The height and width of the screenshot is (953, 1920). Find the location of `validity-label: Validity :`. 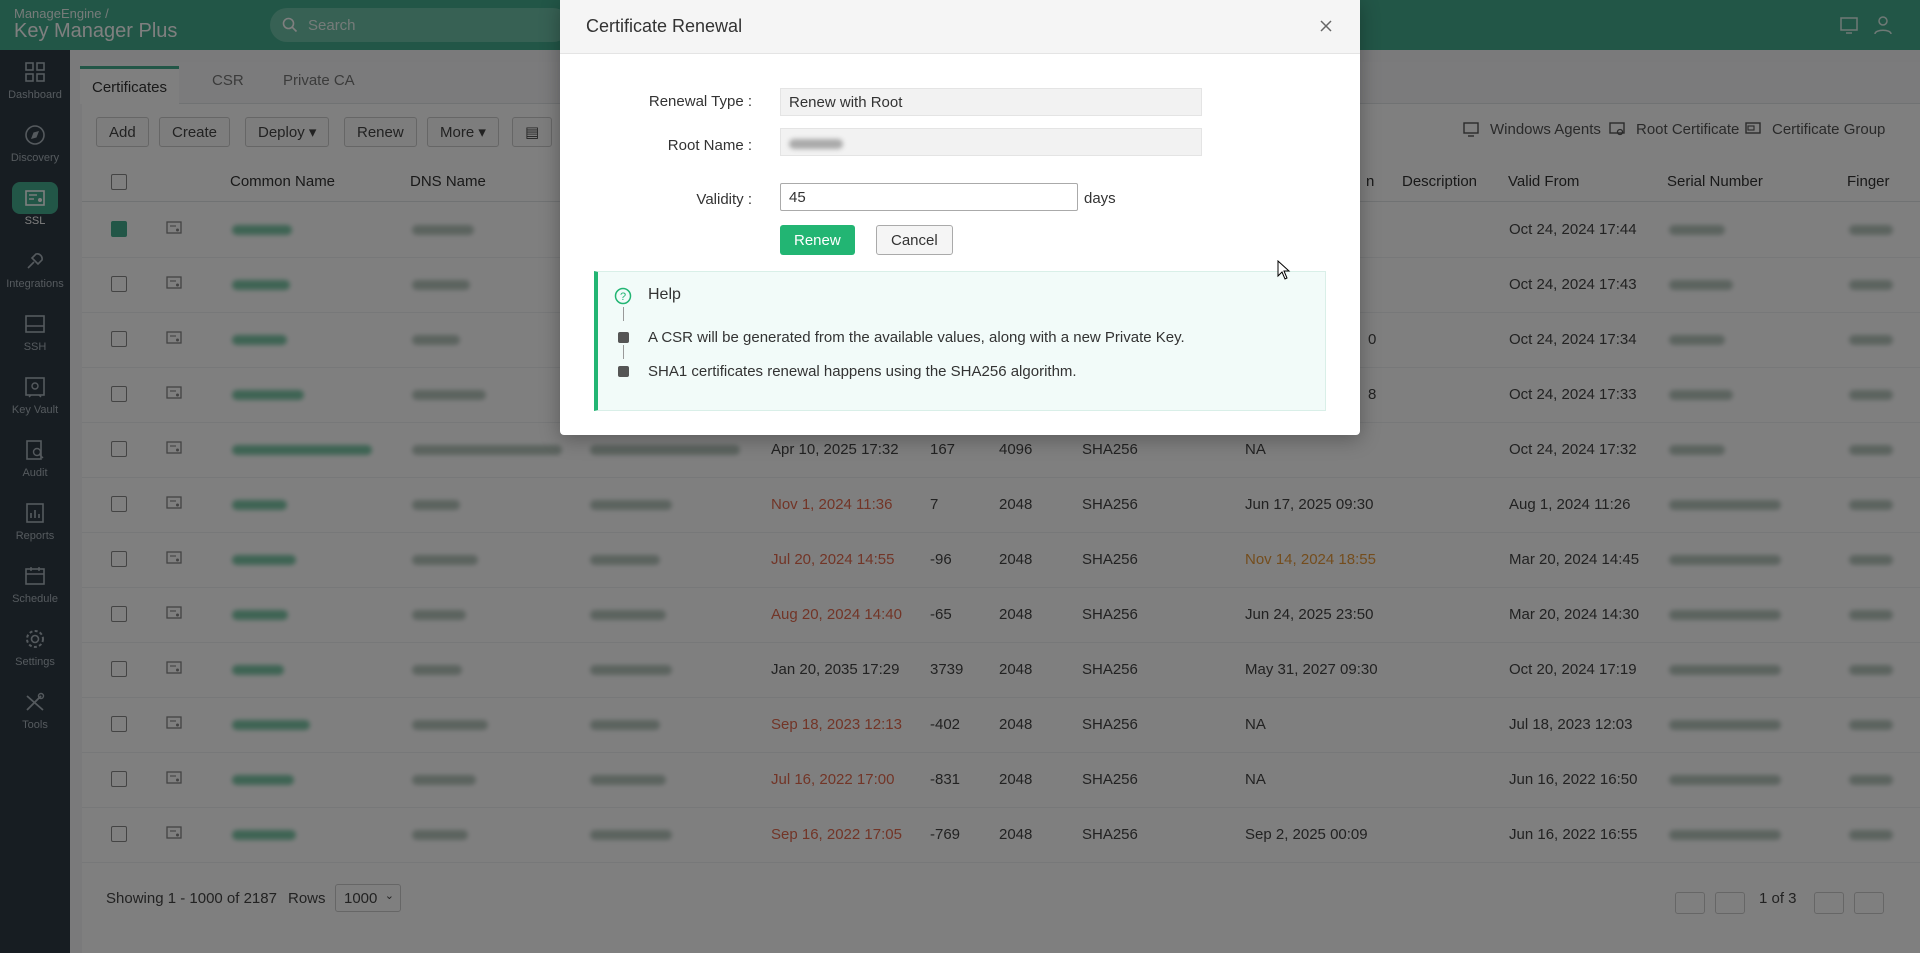

validity-label: Validity : is located at coordinates (724, 199).